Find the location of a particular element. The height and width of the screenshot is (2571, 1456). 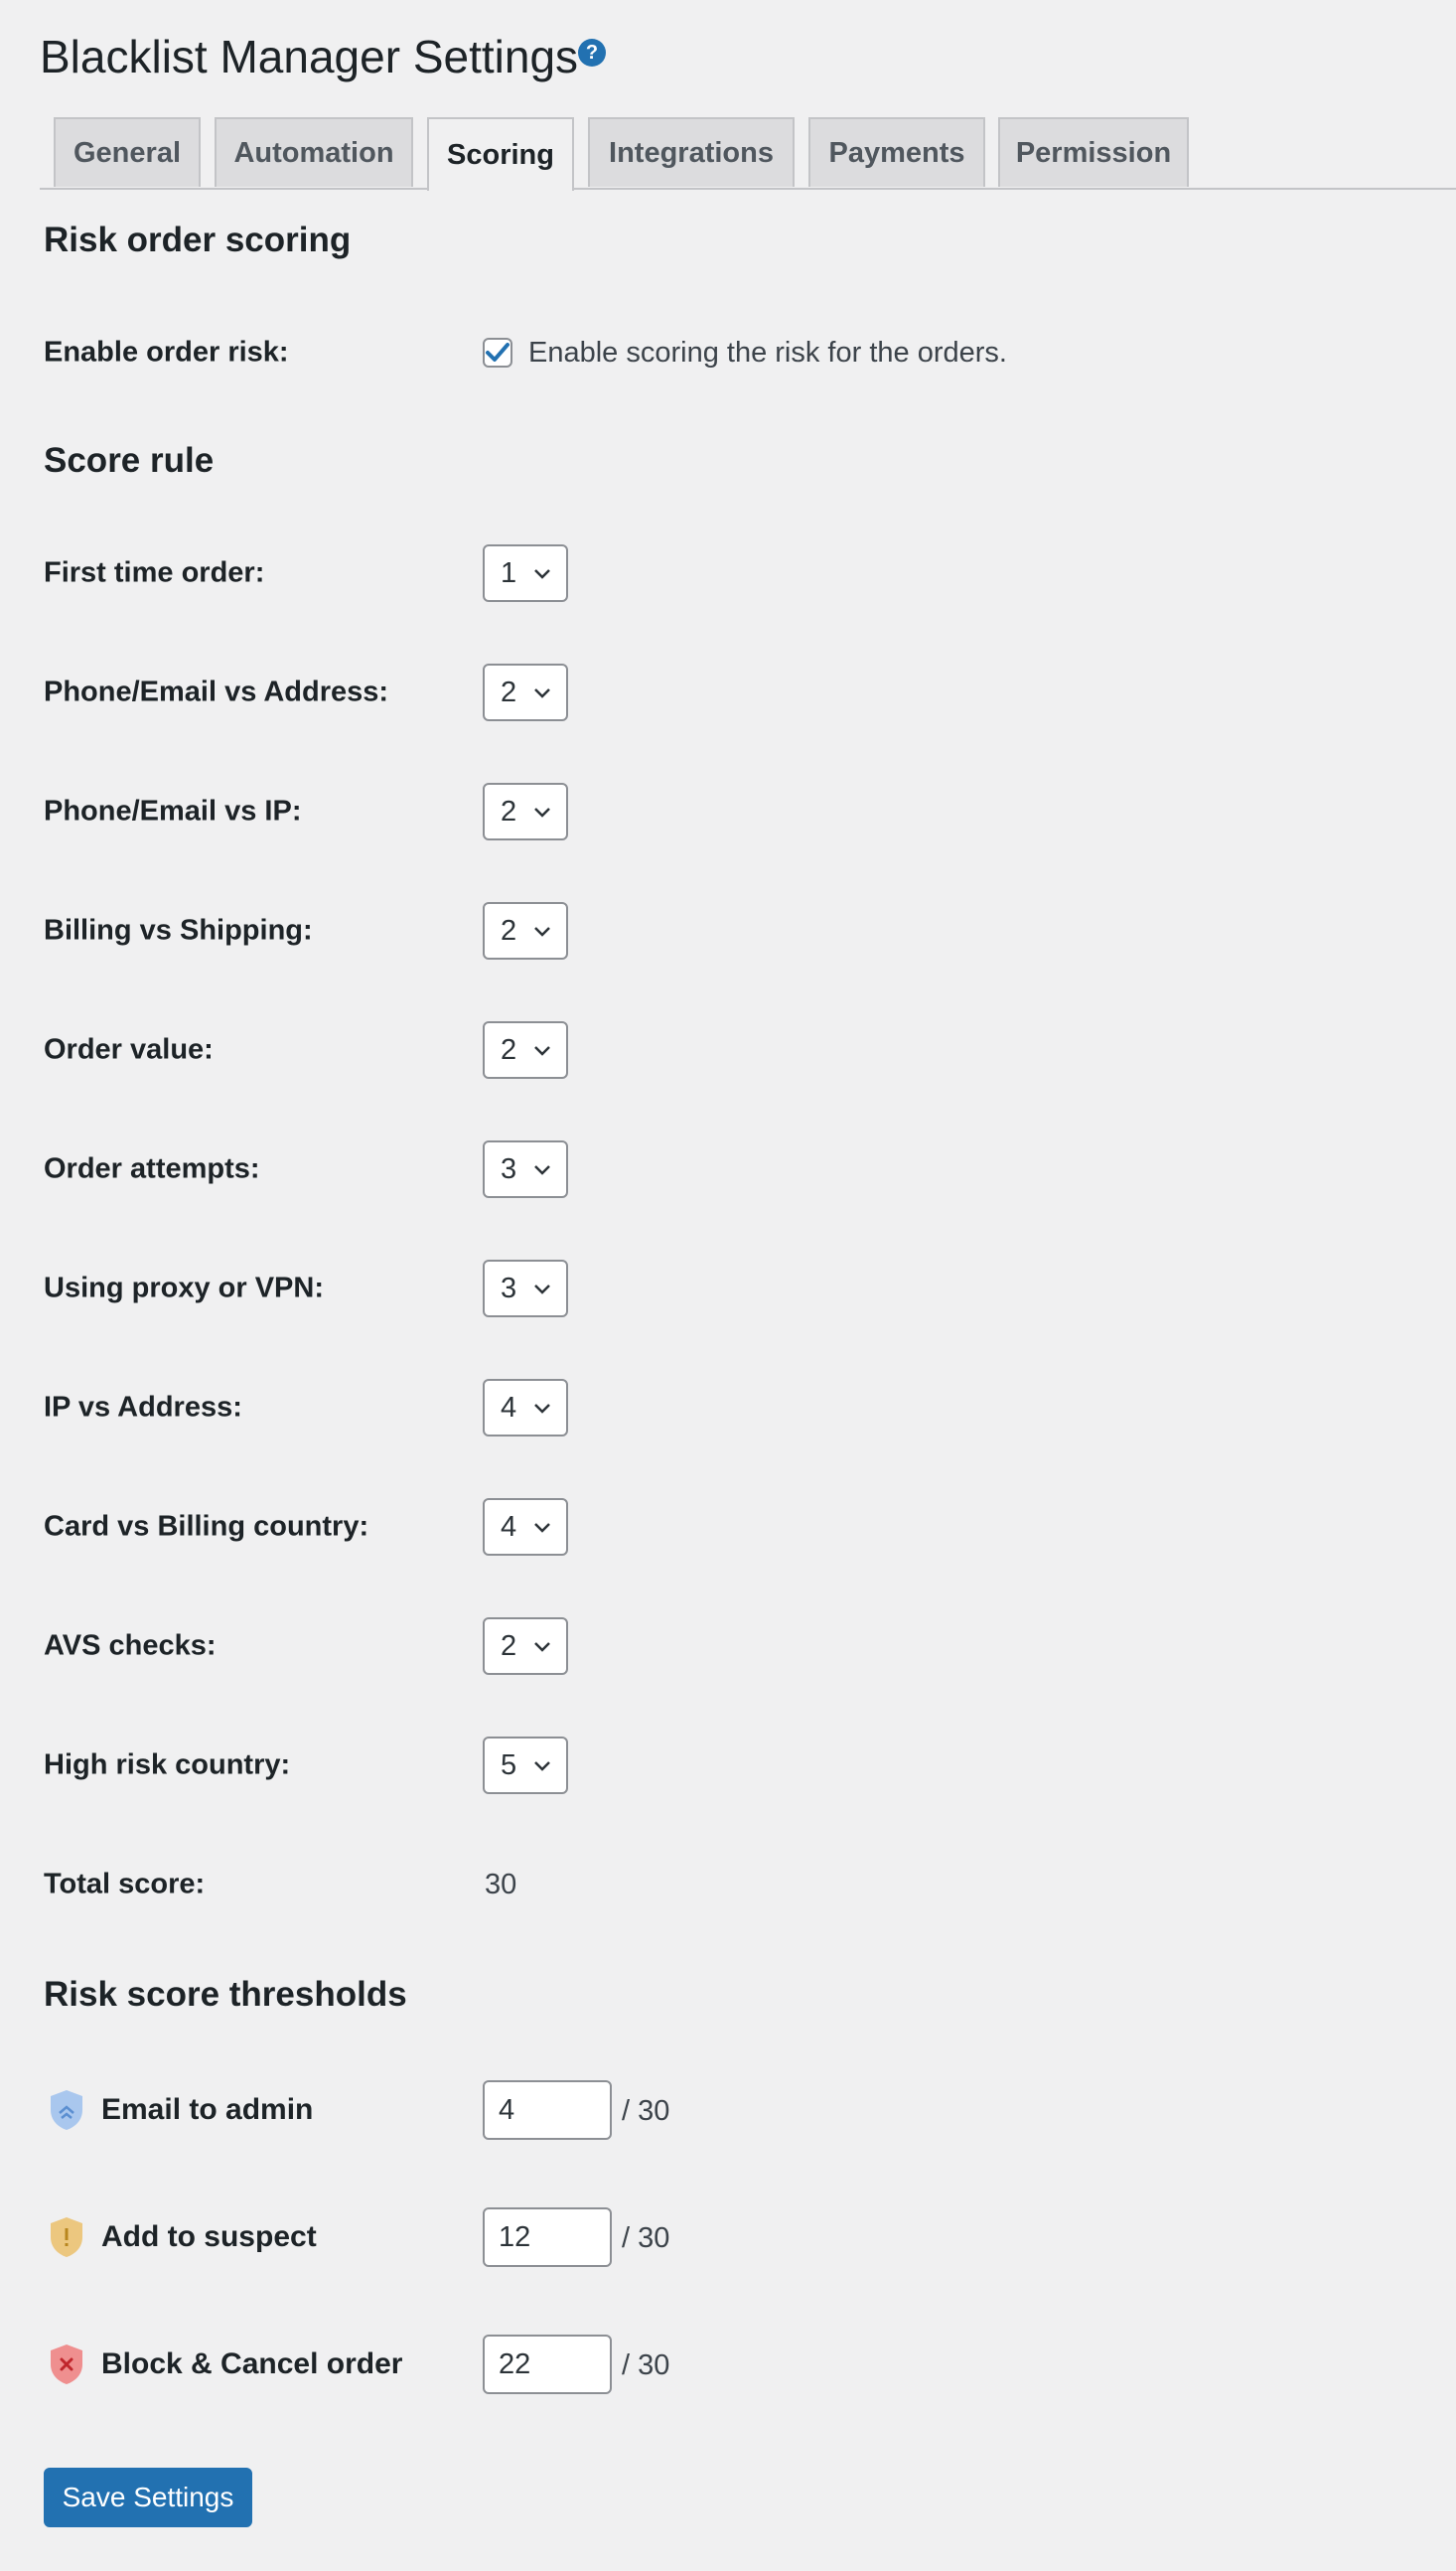

threshold-row-add-suspect: Add to suspect / 30 is located at coordinates (540, 2237).